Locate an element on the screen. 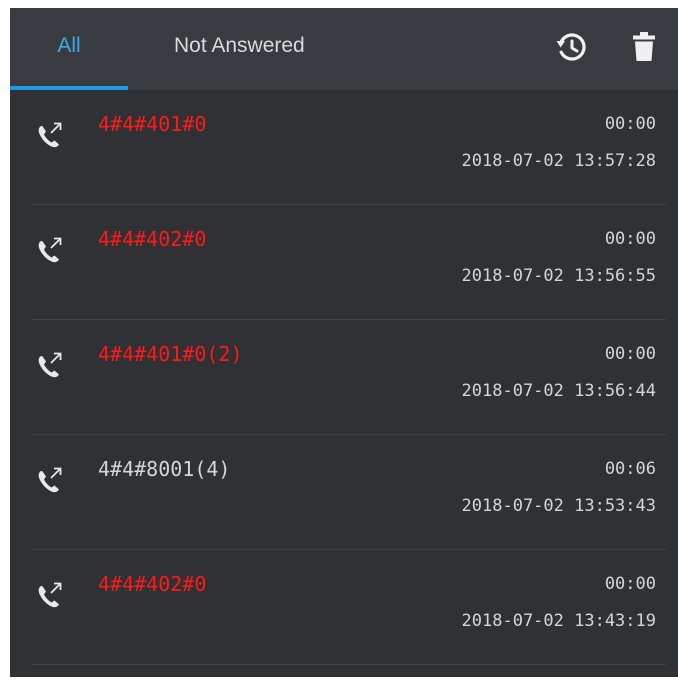 Image resolution: width=678 pixels, height=689 pixels. caller-name: 4#4#401#0(2) is located at coordinates (170, 354).